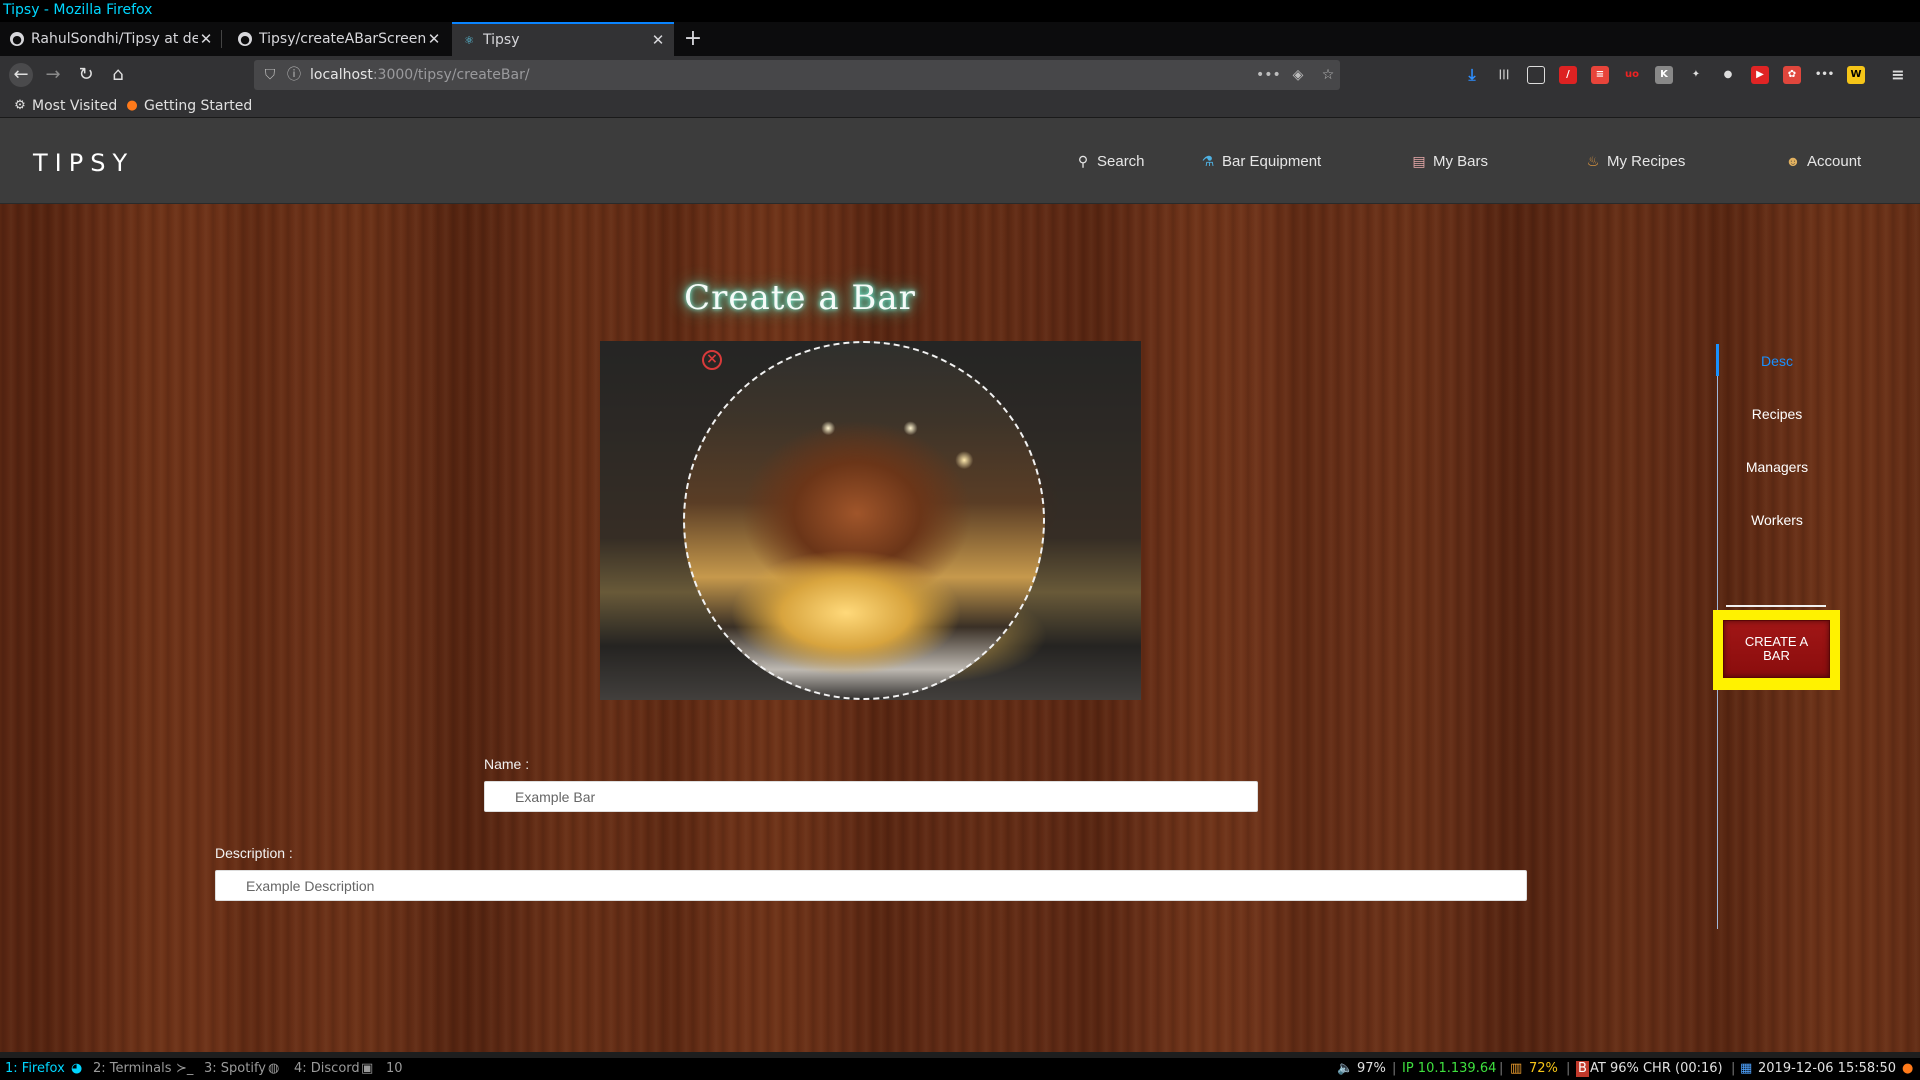 This screenshot has height=1080, width=1920. Describe the element at coordinates (1664, 75) in the screenshot. I see `extension-k-icon: K` at that location.